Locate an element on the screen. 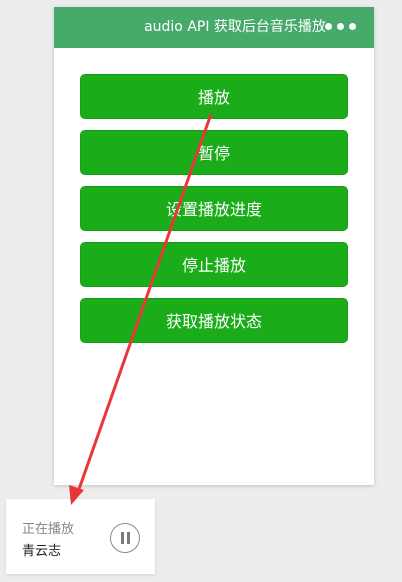 Image resolution: width=402 pixels, height=582 pixels. navigation-bar: audio API 获取后台音乐播放 is located at coordinates (214, 27).